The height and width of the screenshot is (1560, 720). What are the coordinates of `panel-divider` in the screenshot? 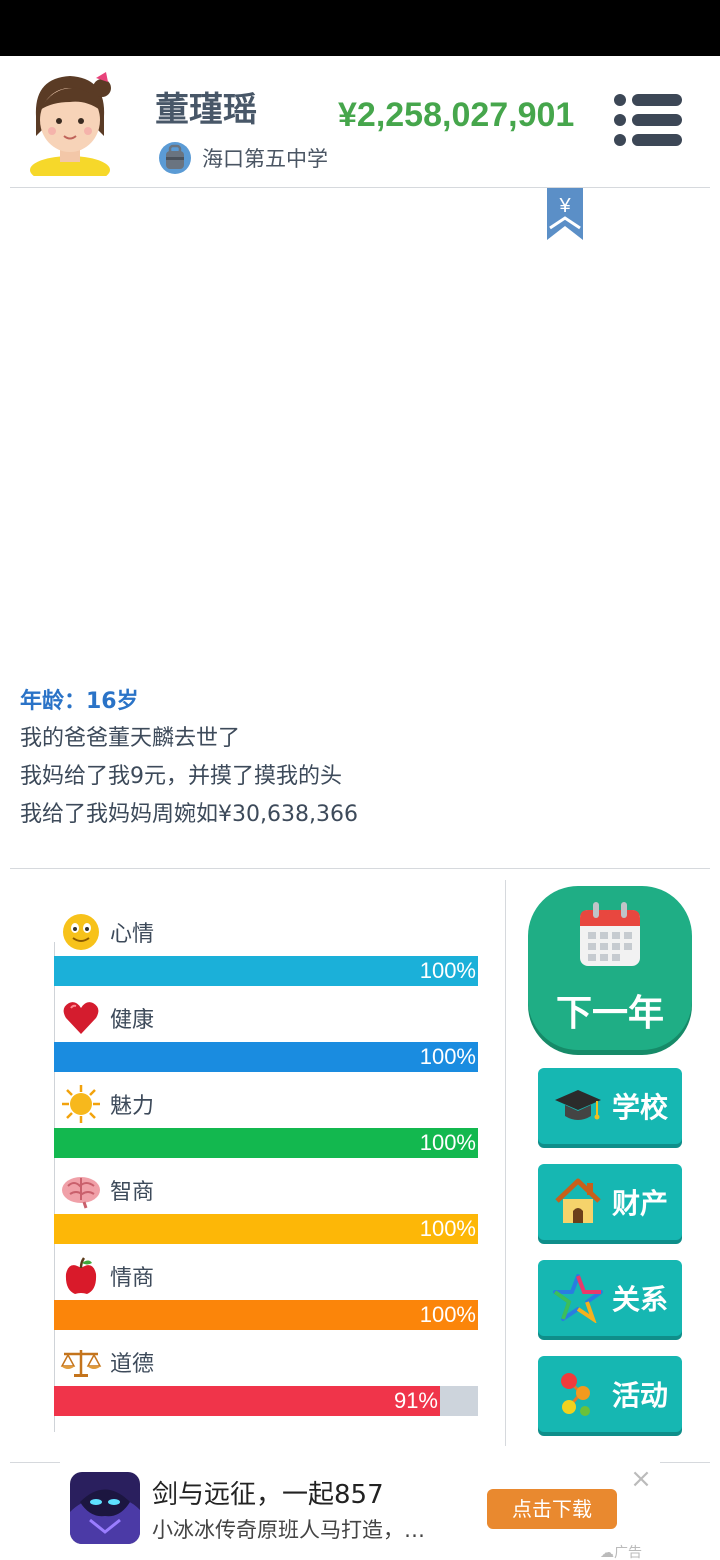 It's located at (505, 1163).